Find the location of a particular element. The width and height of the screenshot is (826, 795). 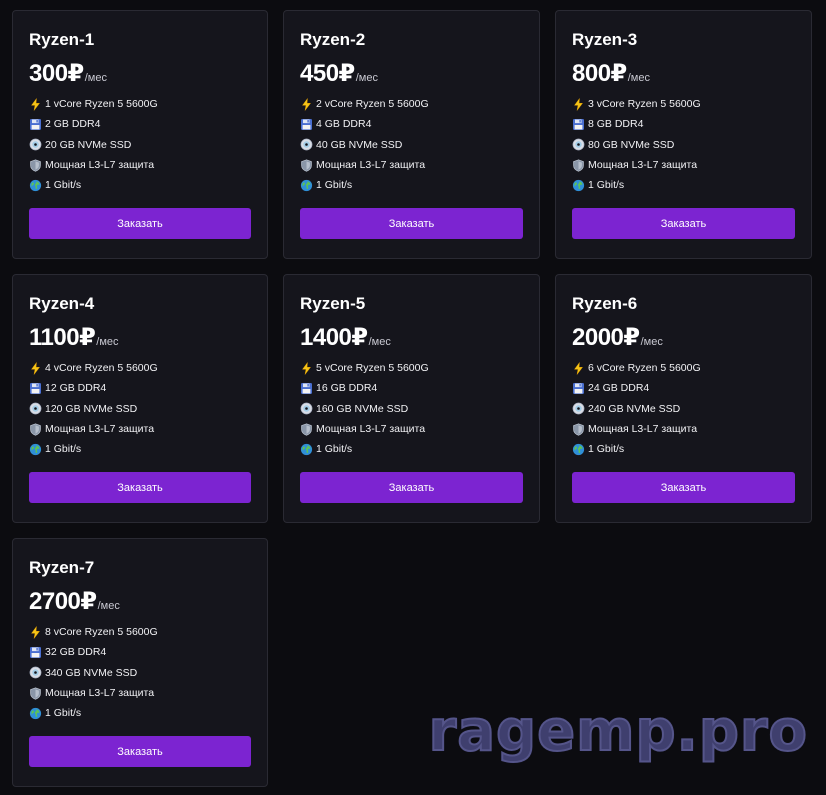

plan-title: Ryzen-6 is located at coordinates (605, 303).